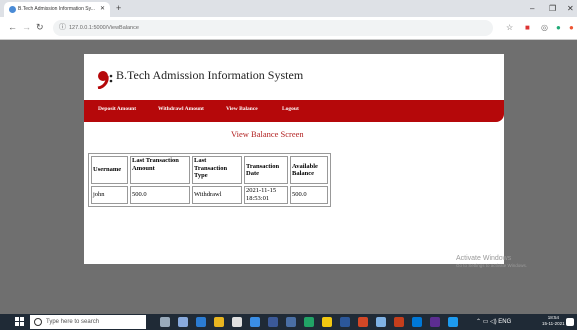  I want to click on task-view-icon, so click(183, 322).